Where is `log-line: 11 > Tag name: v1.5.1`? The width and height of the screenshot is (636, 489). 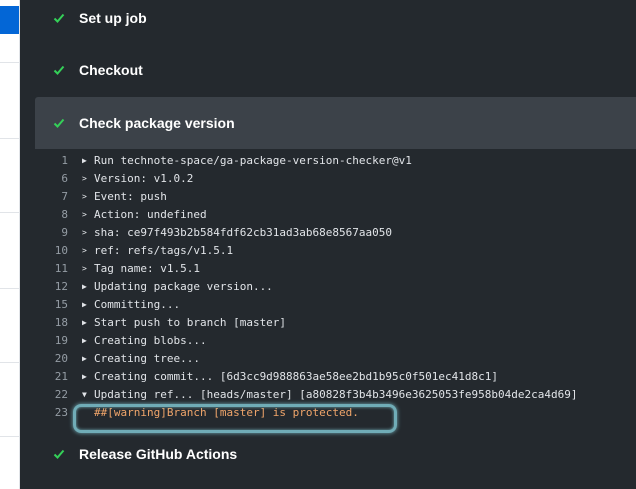
log-line: 11 > Tag name: v1.5.1 is located at coordinates (320, 269).